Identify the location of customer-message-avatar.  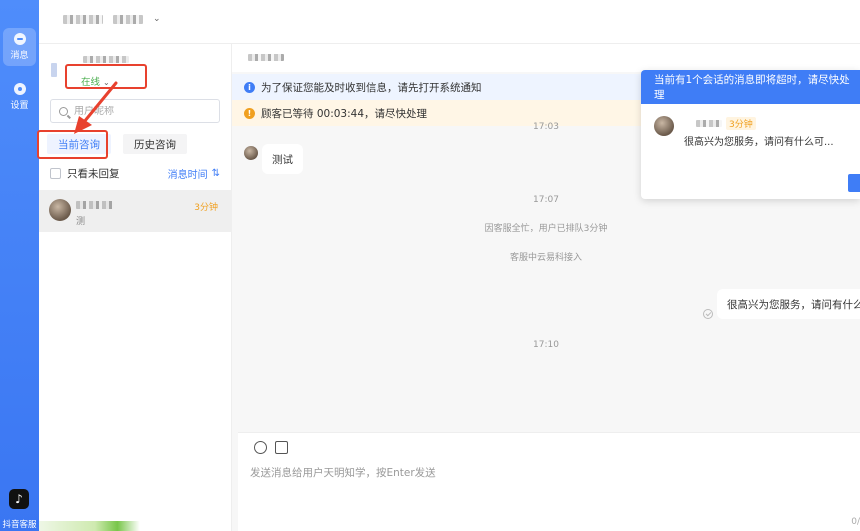
(251, 153).